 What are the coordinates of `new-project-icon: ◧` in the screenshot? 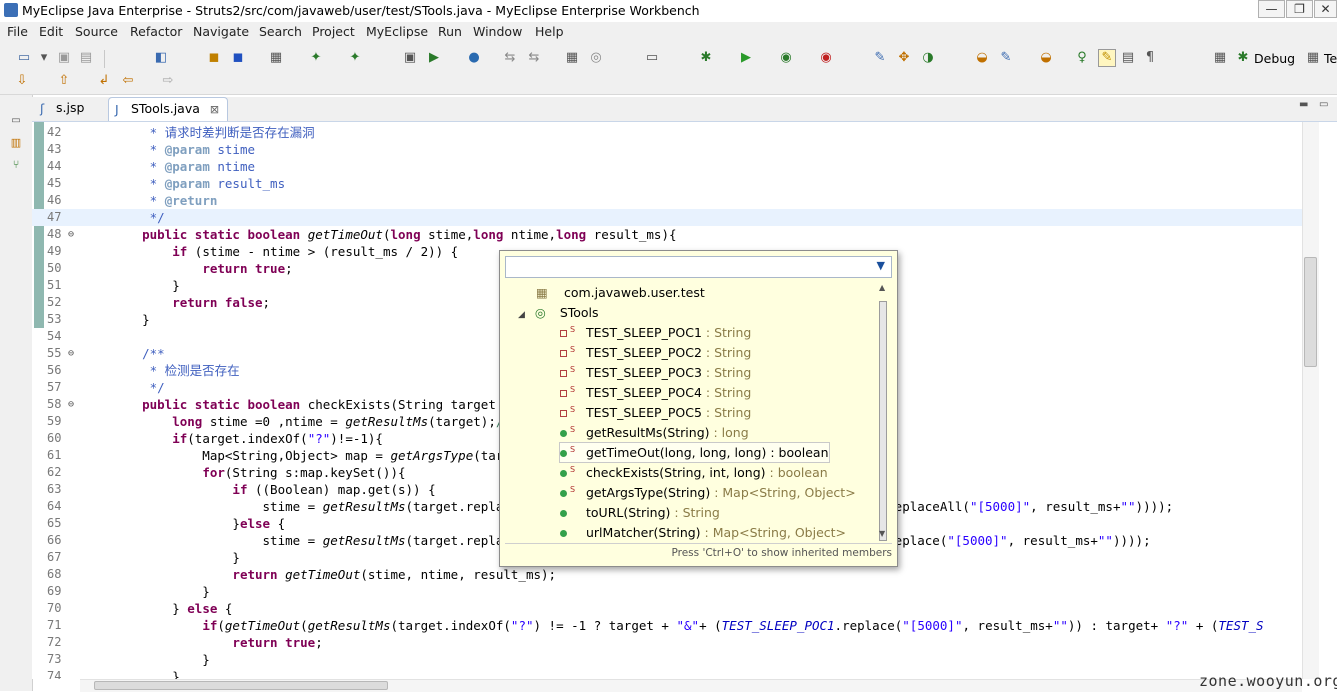 It's located at (161, 58).